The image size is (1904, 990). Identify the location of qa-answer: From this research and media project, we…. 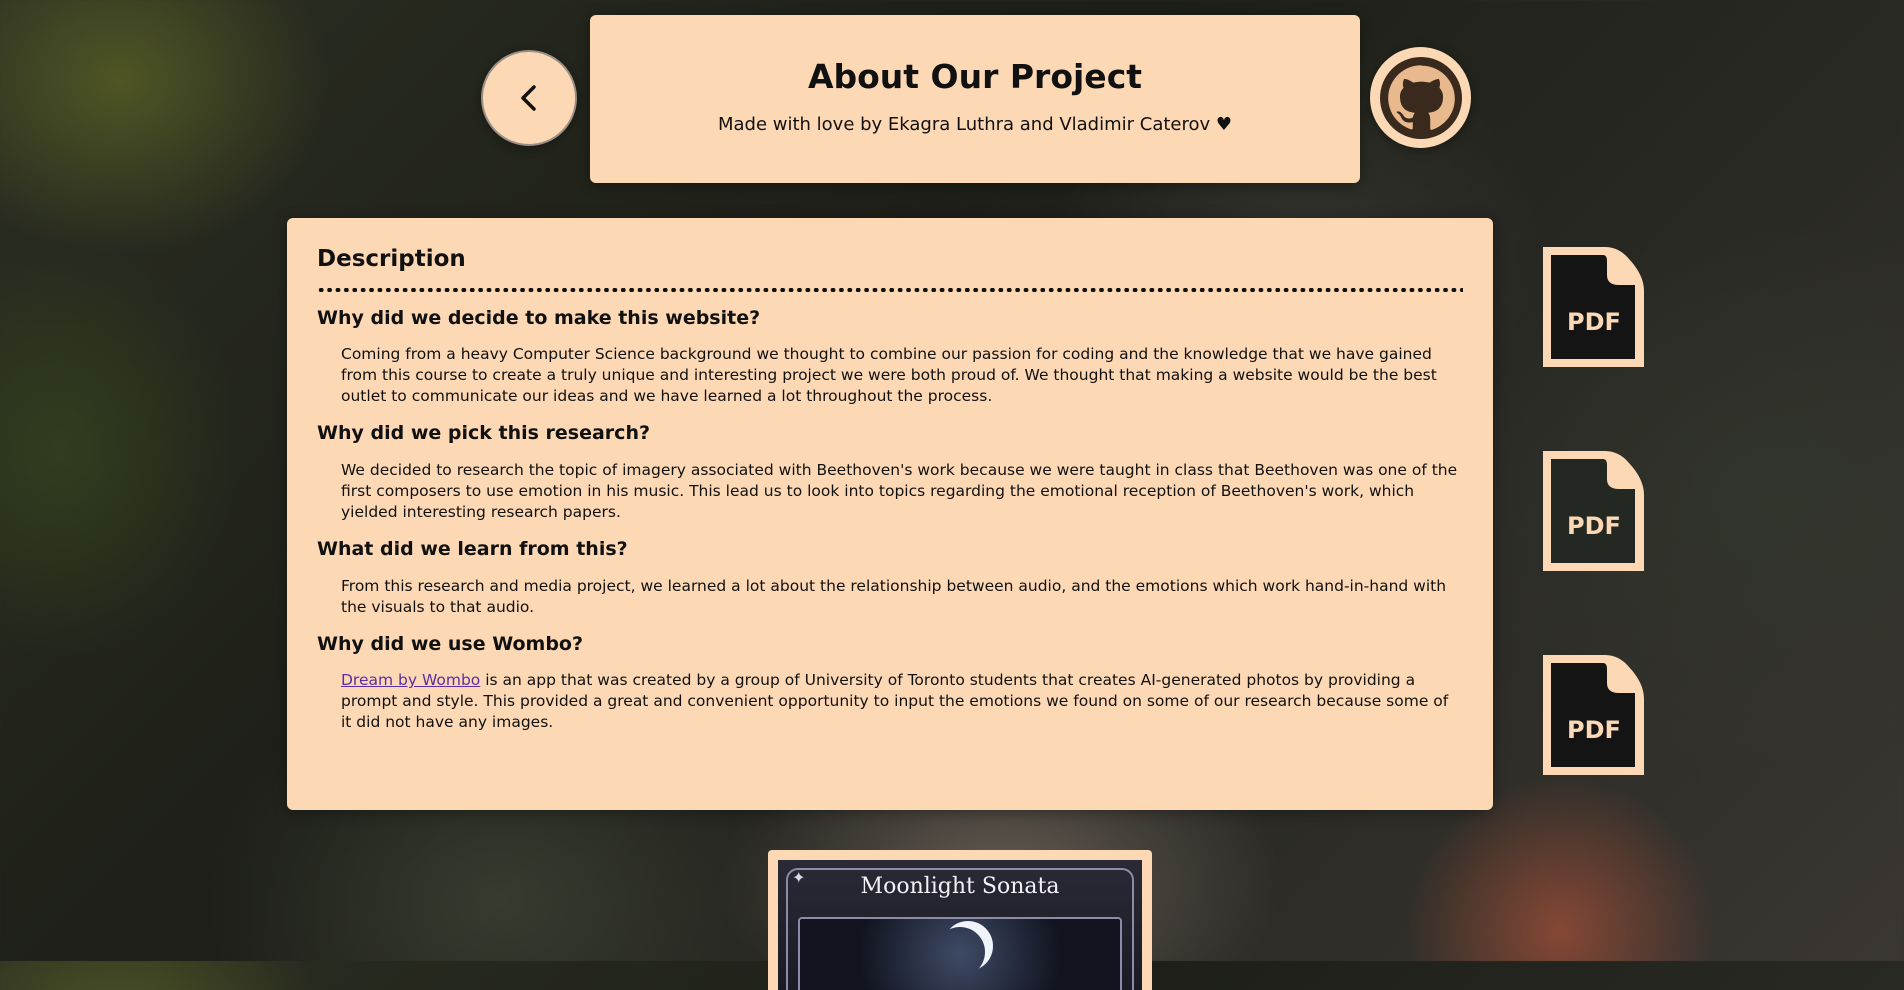
(894, 596).